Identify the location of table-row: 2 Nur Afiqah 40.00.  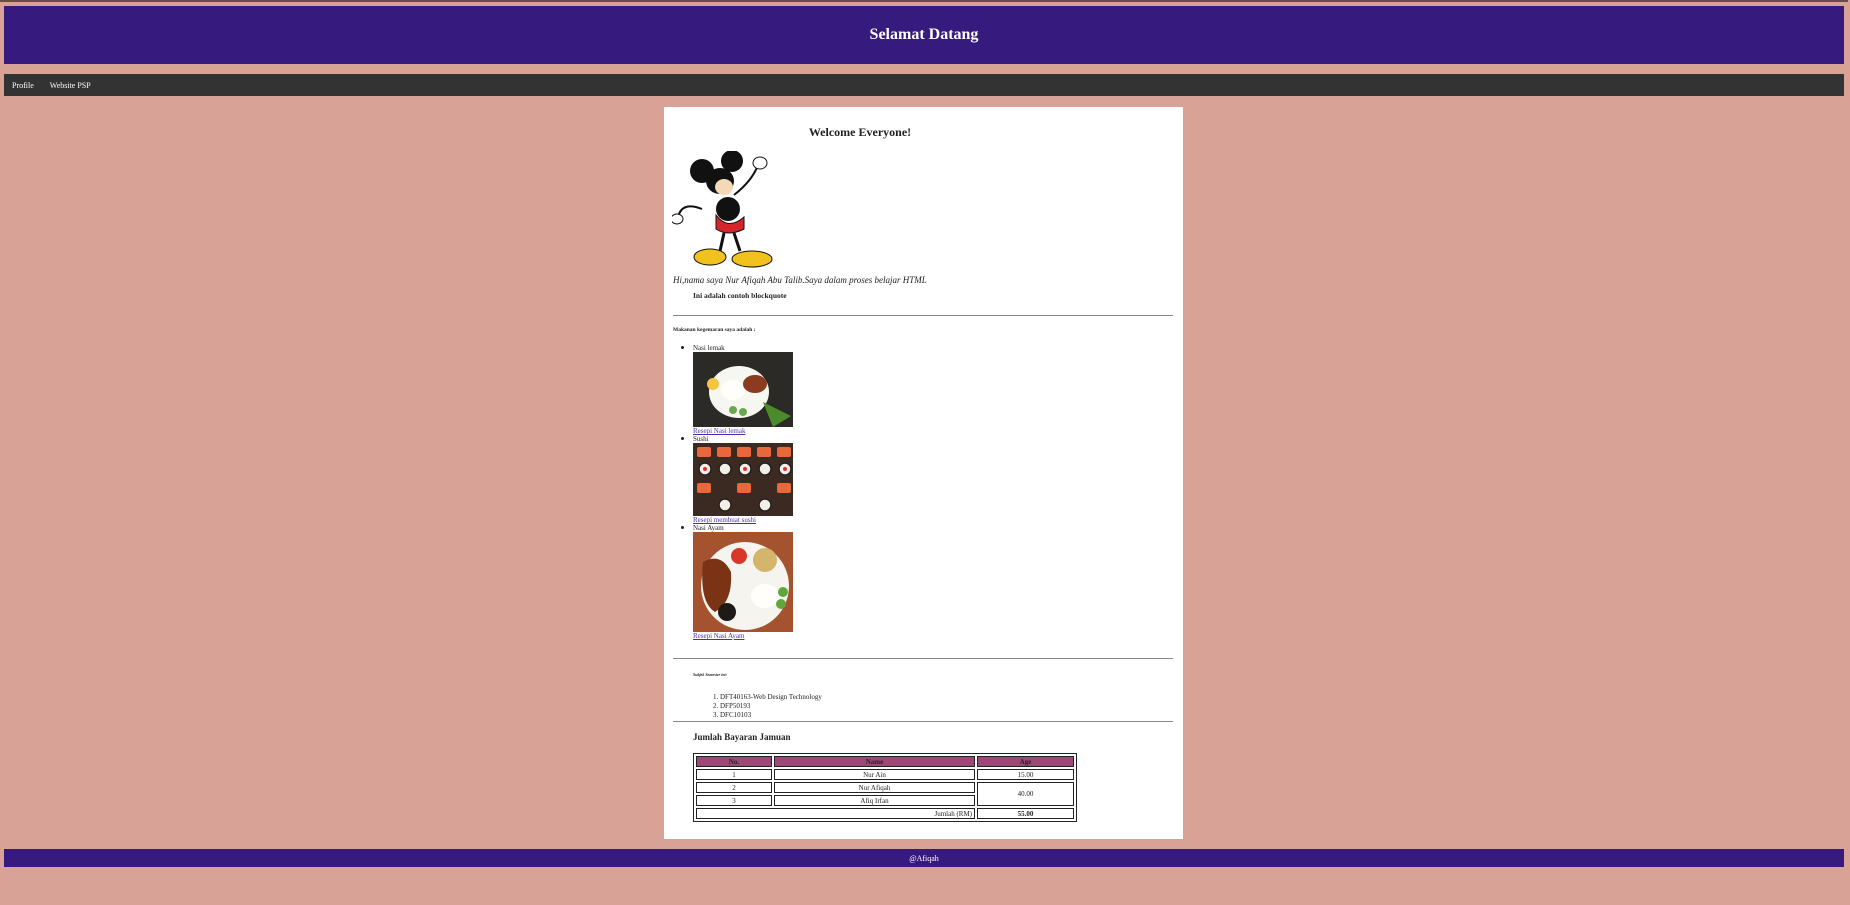
(885, 794).